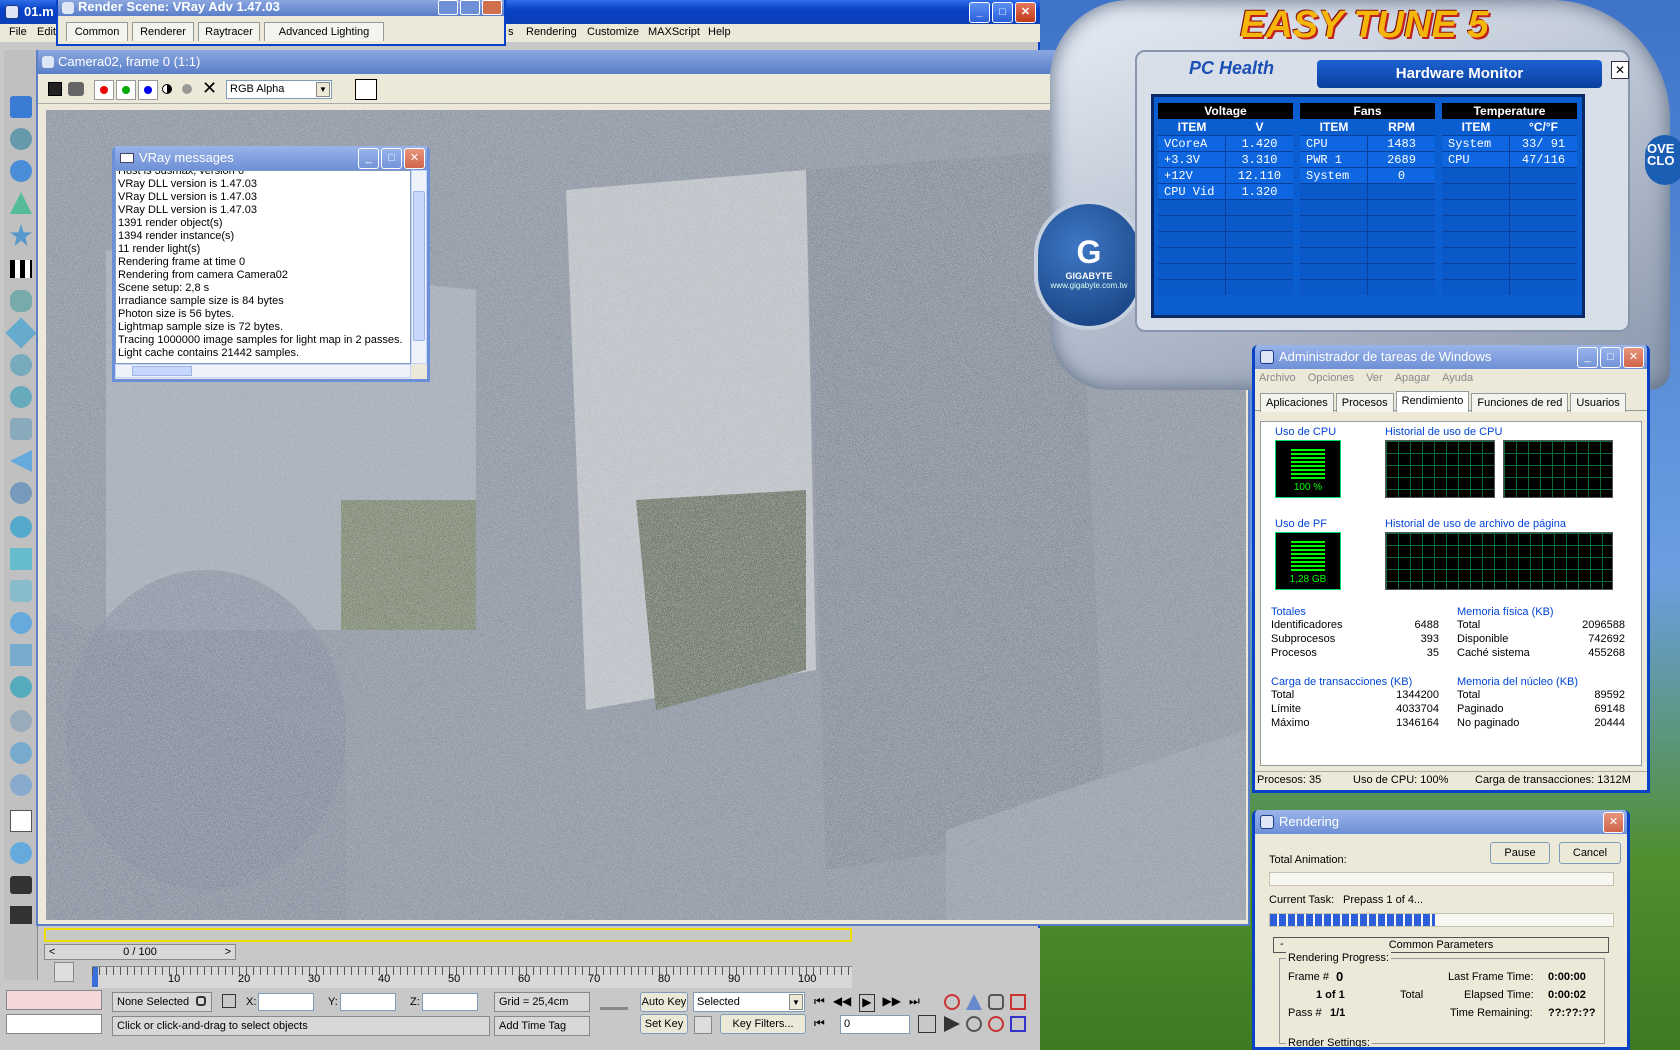  Describe the element at coordinates (614, 1003) in the screenshot. I see `key-icon` at that location.